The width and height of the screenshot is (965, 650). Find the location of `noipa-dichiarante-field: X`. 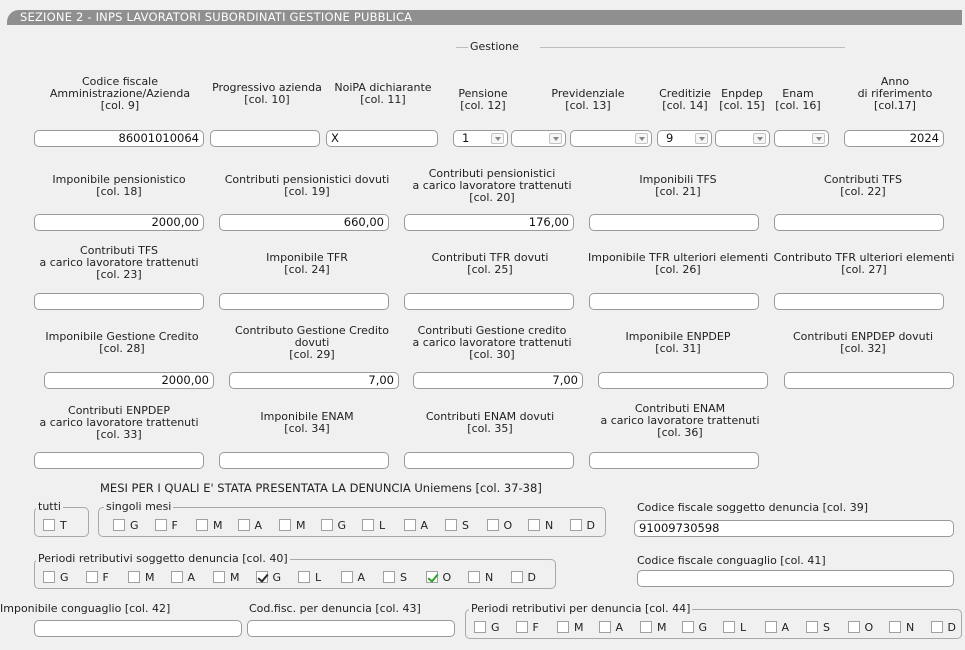

noipa-dichiarante-field: X is located at coordinates (382, 138).